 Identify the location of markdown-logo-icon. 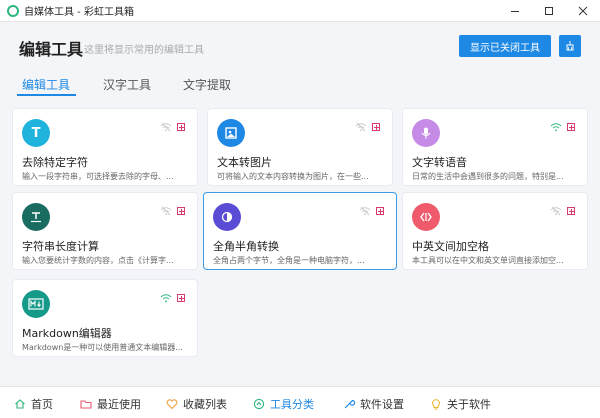
(36, 304).